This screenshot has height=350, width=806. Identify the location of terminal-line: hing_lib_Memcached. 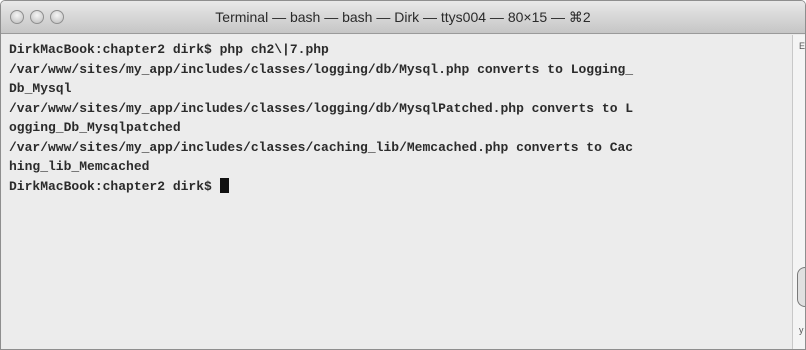
(79, 166).